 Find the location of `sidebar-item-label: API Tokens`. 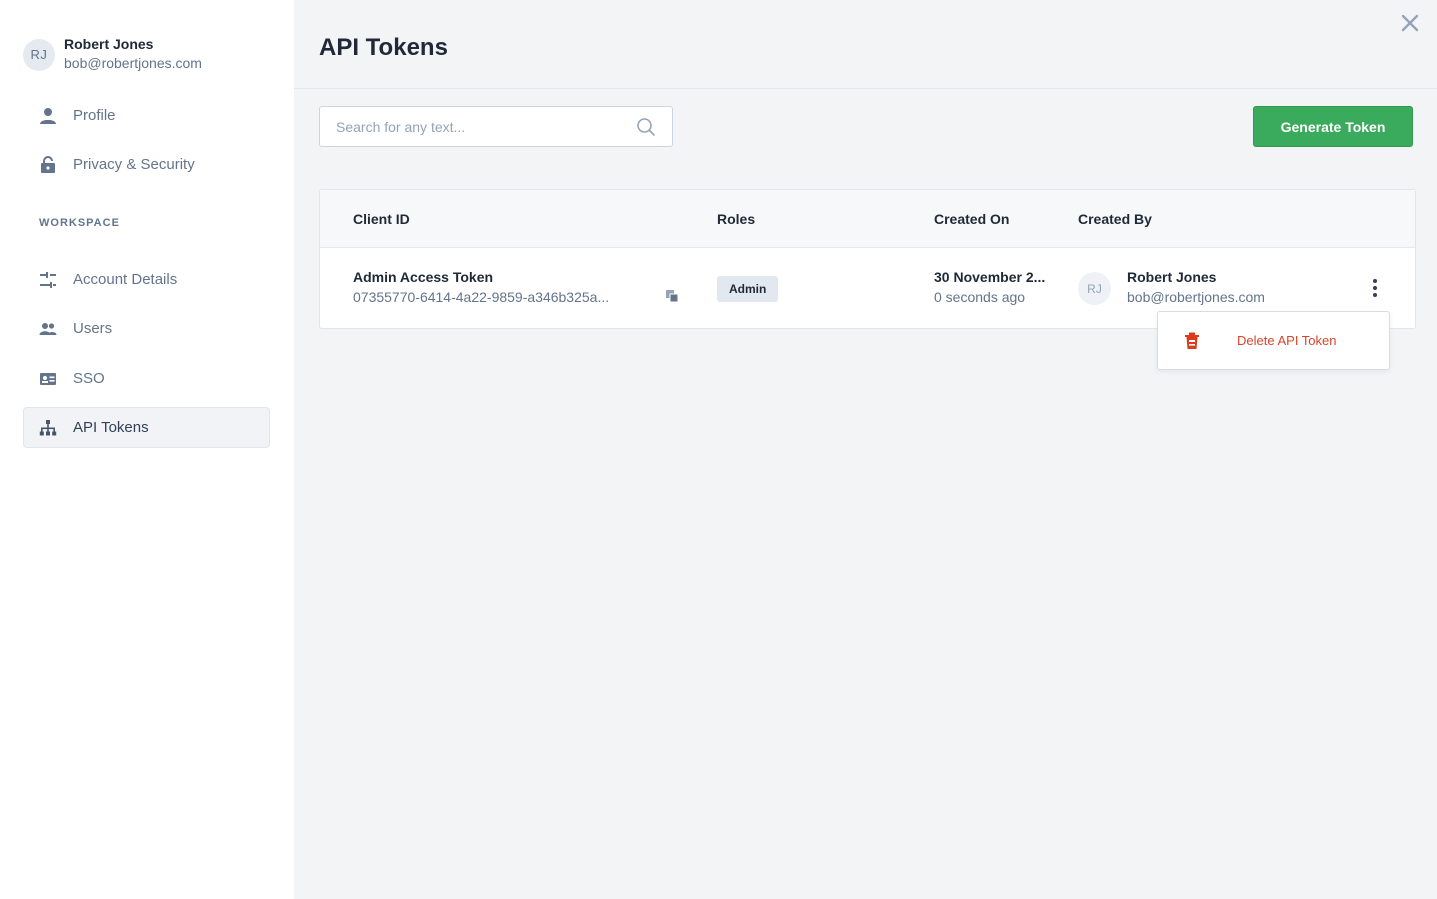

sidebar-item-label: API Tokens is located at coordinates (111, 427).